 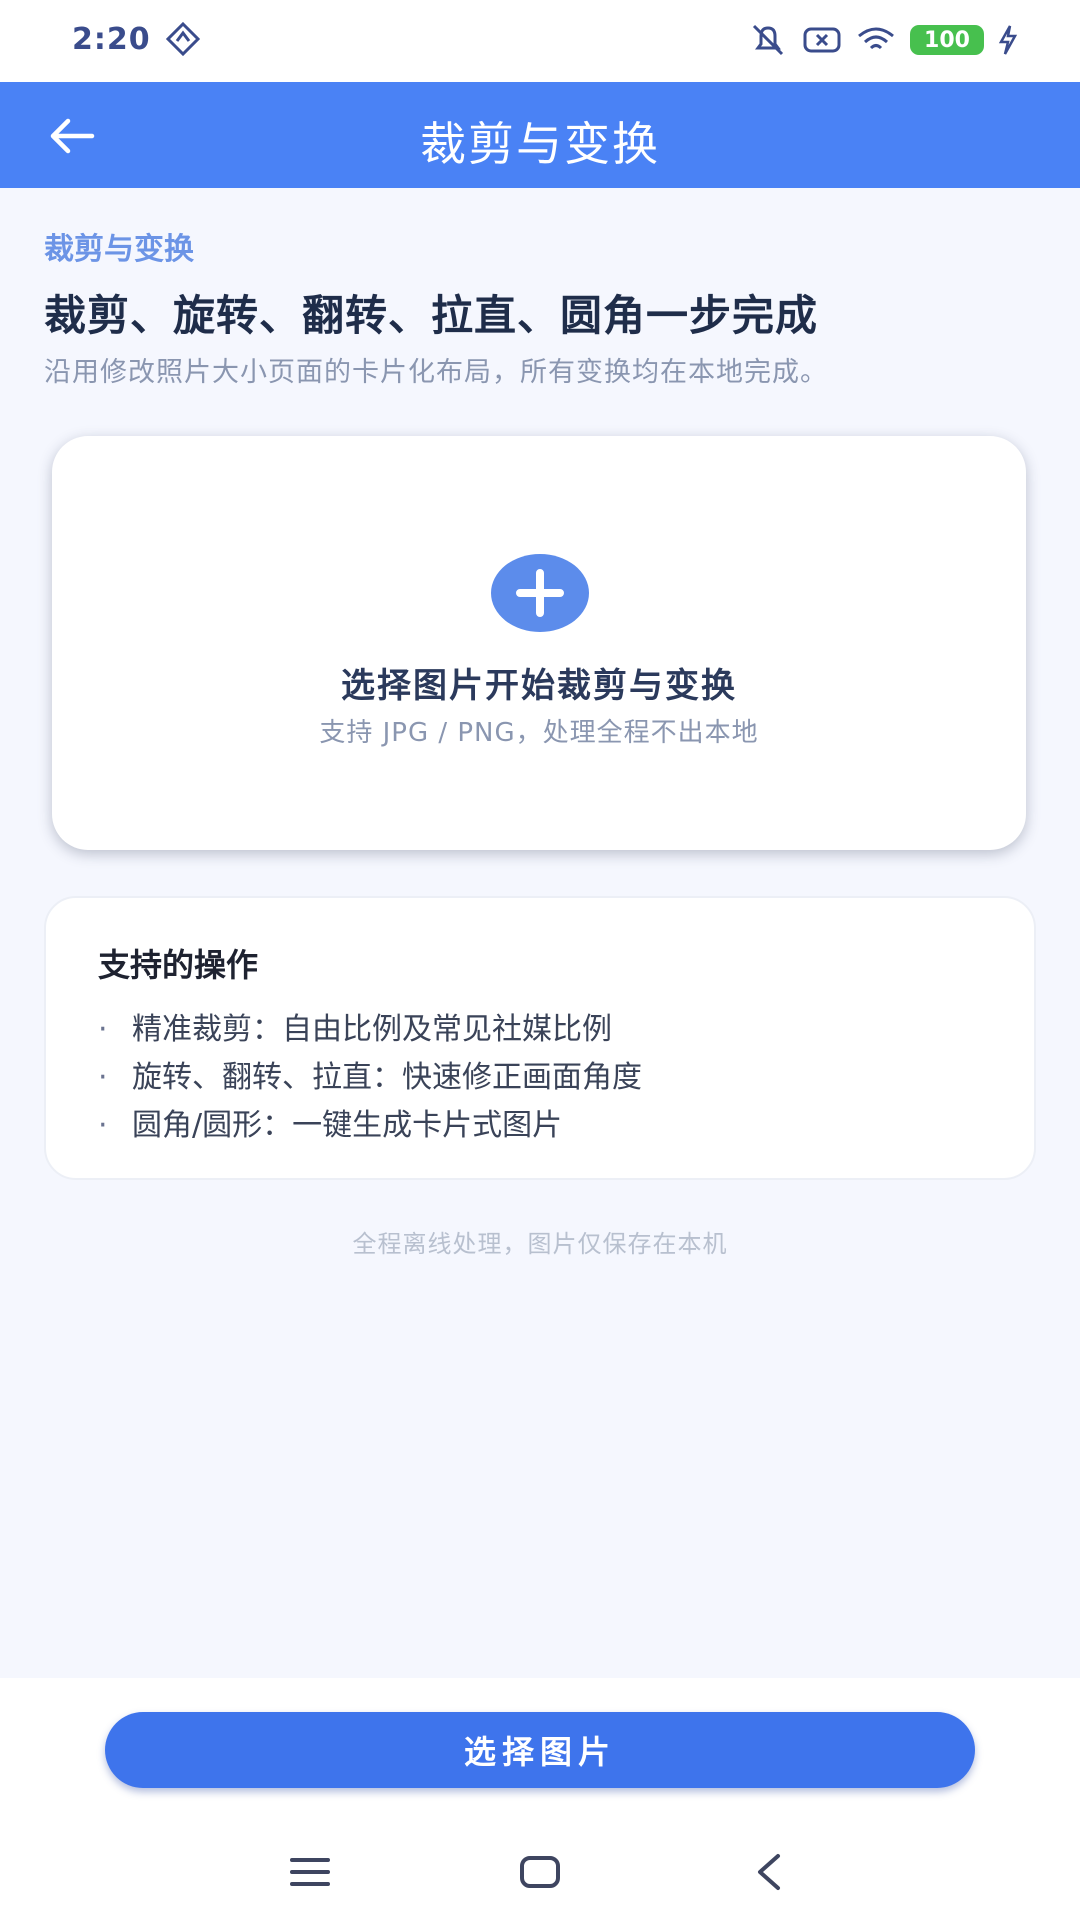 I want to click on home-square-icon, so click(x=540, y=1872).